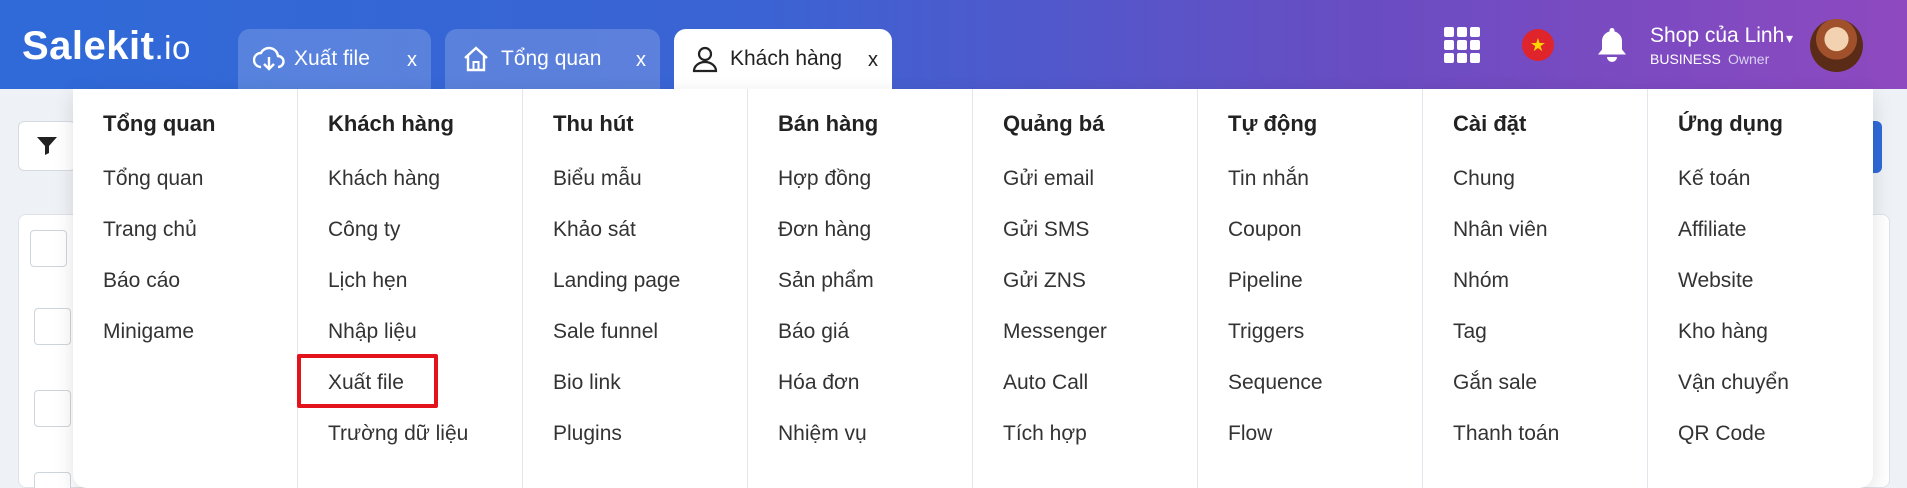 This screenshot has height=488, width=1907. Describe the element at coordinates (1715, 281) in the screenshot. I see `menu-item-website: Website` at that location.